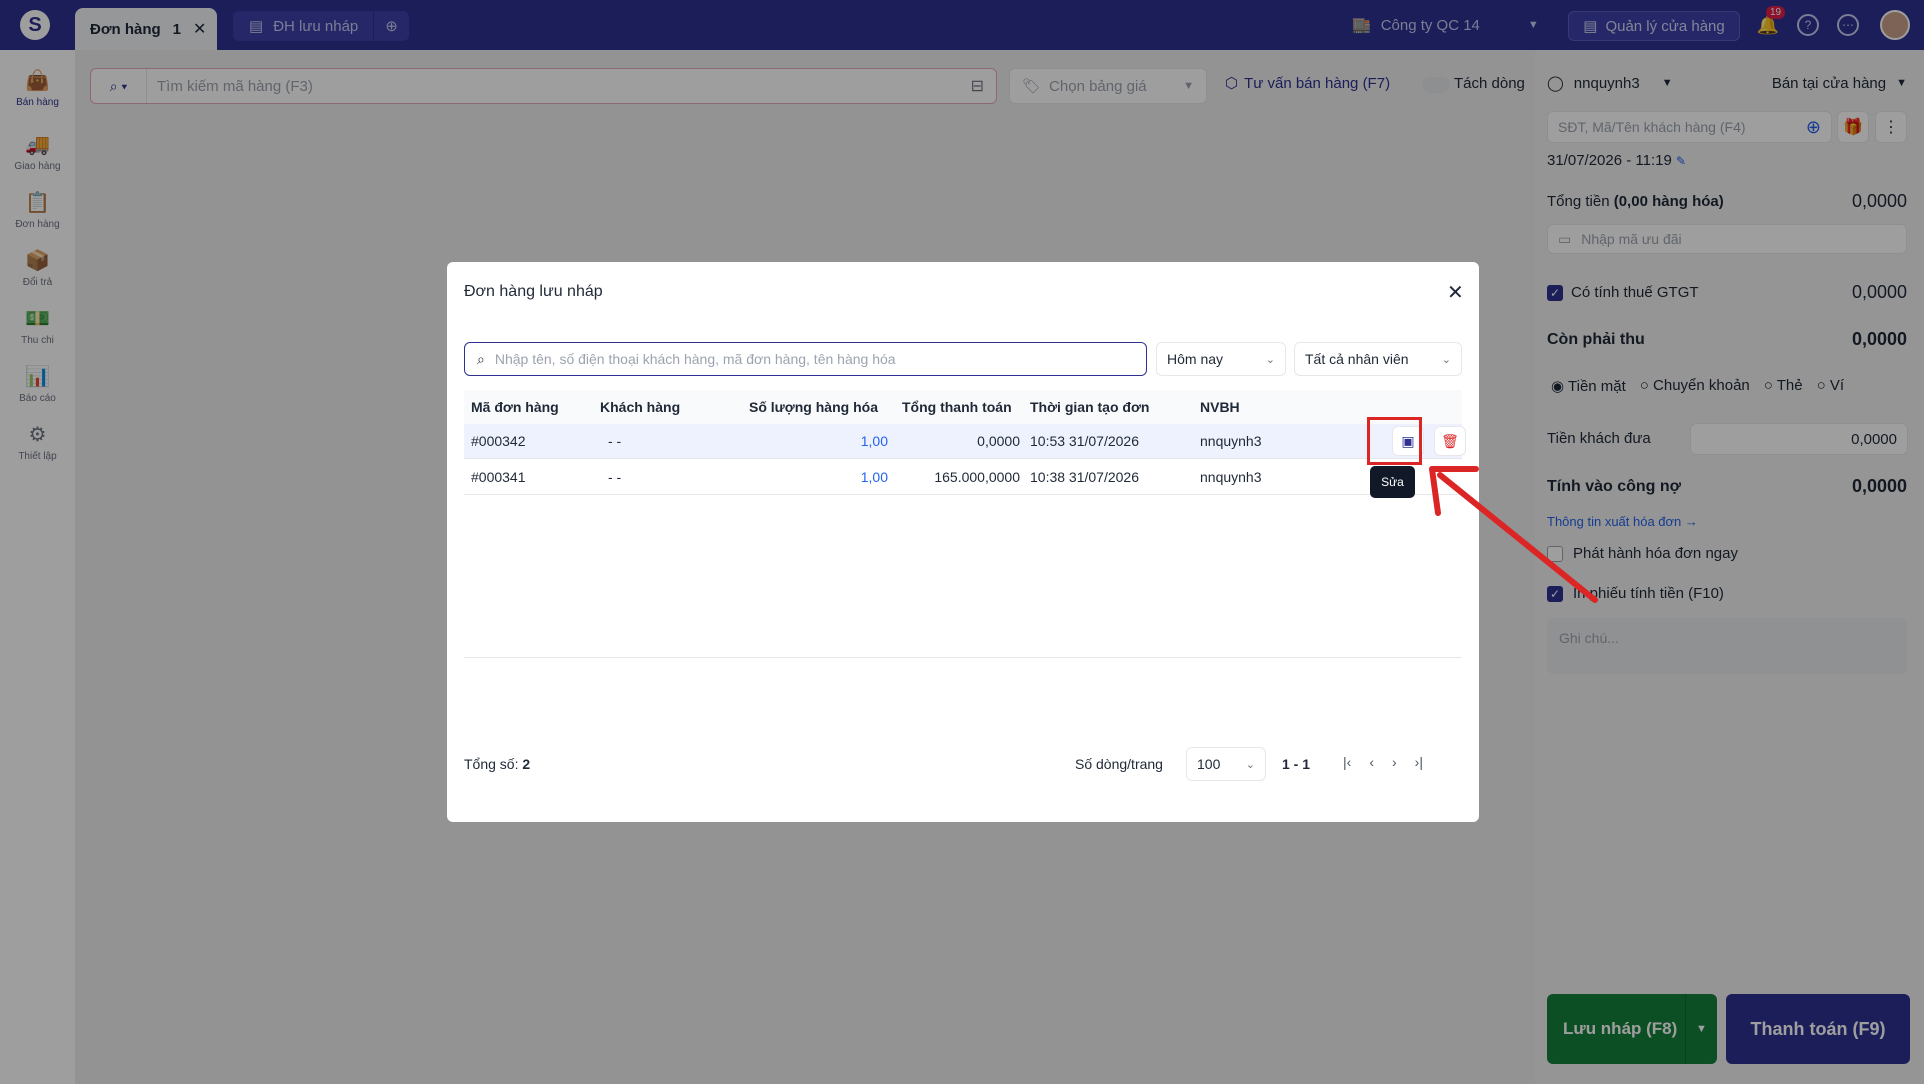 This screenshot has width=1924, height=1084. Describe the element at coordinates (1455, 292) in the screenshot. I see `close-icon: ✕` at that location.